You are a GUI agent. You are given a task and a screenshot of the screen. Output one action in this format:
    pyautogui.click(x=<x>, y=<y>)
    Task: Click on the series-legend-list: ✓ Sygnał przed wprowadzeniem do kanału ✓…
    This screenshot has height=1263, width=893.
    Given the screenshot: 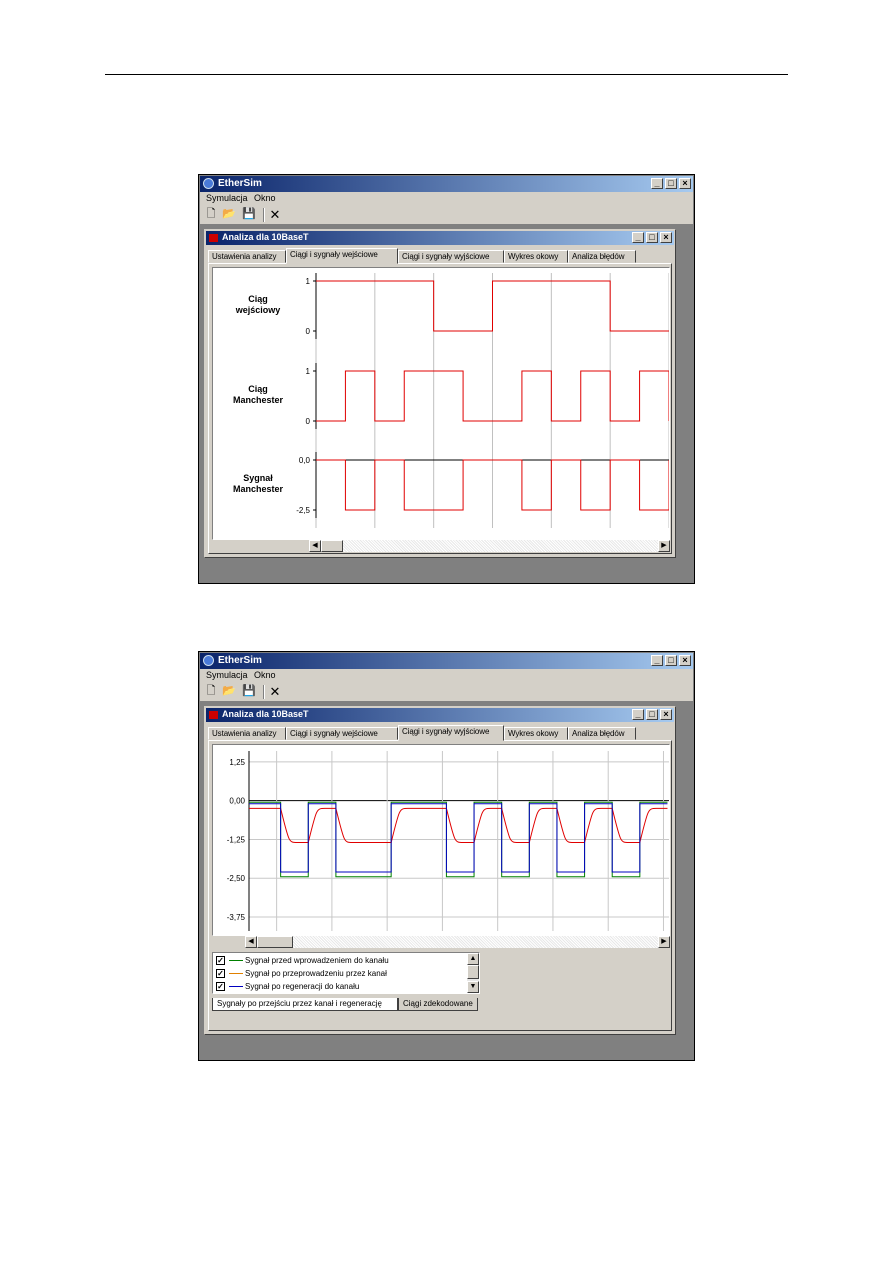 What is the action you would take?
    pyautogui.click(x=346, y=973)
    